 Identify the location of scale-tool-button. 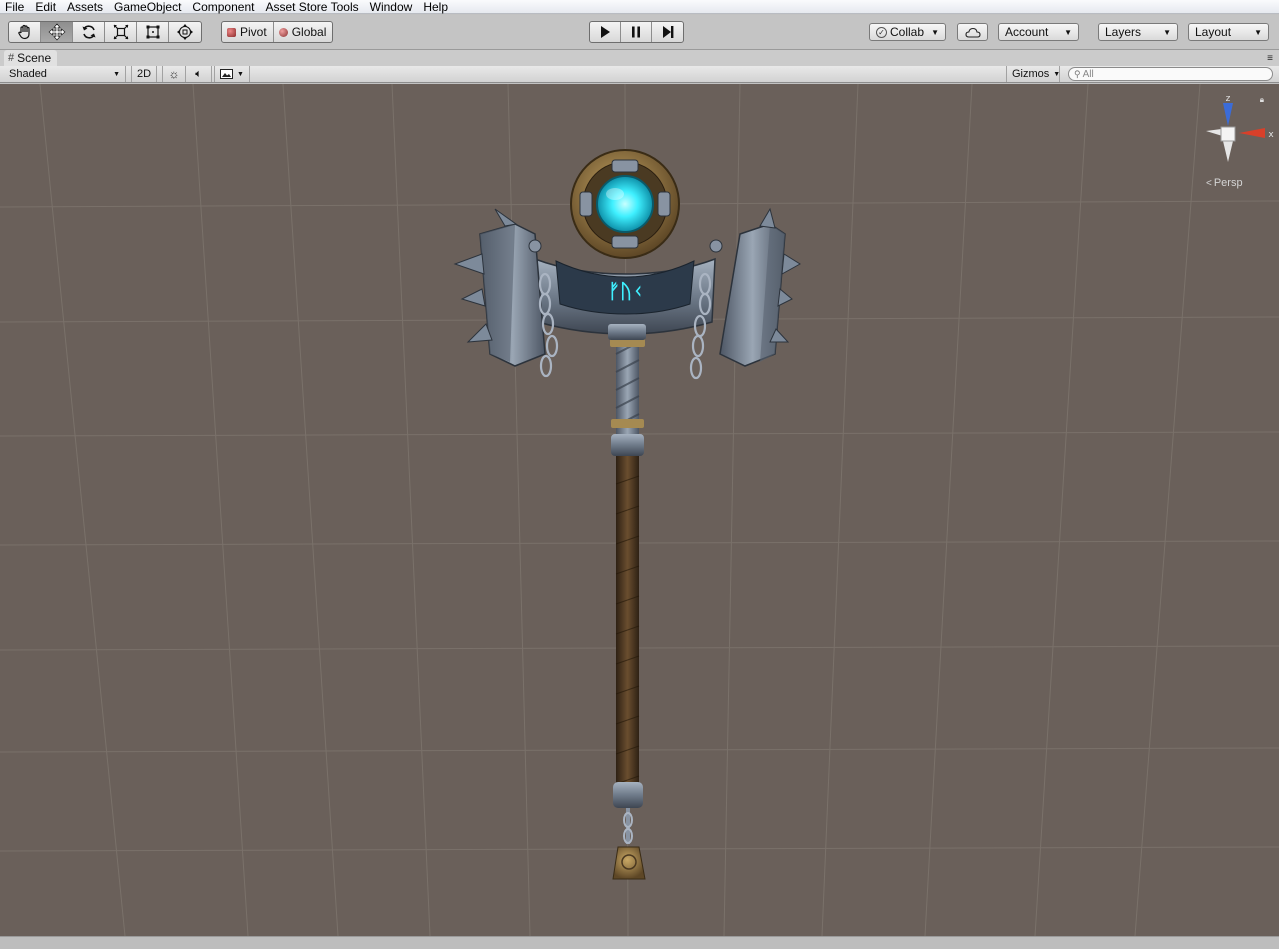
(121, 32).